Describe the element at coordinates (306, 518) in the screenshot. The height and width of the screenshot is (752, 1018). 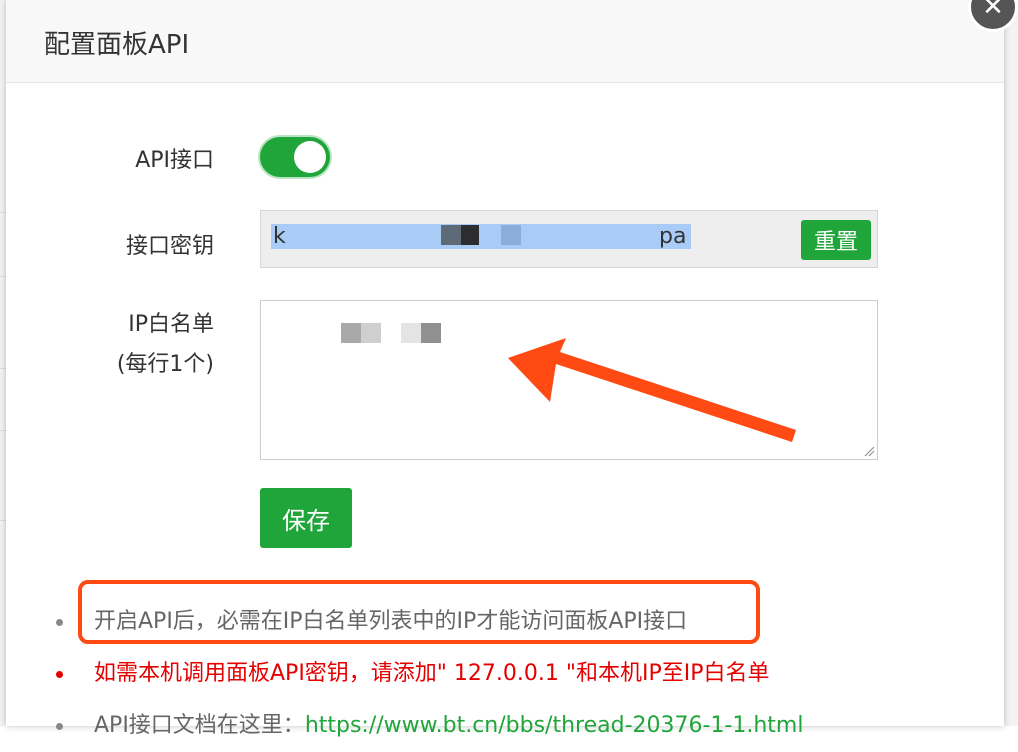
I see `save-button: 保存` at that location.